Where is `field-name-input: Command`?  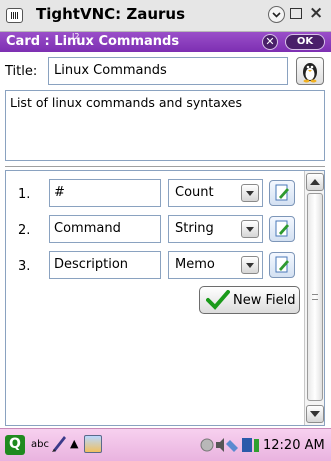 field-name-input: Command is located at coordinates (105, 229).